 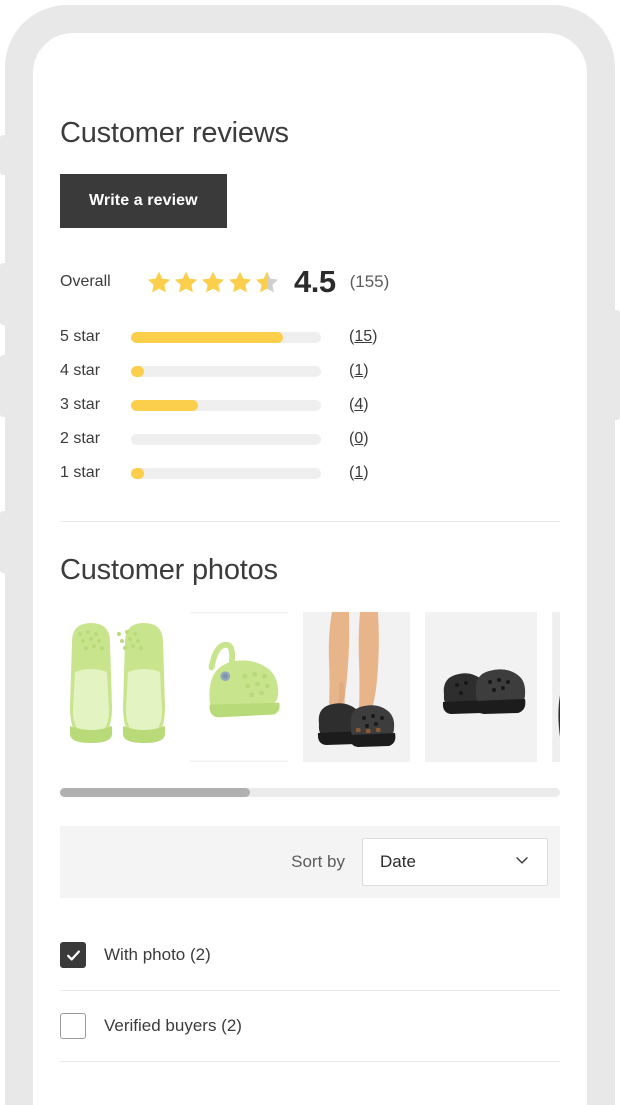 I want to click on customer-photo-black-clogs-worn-on-feet, so click(x=356, y=687).